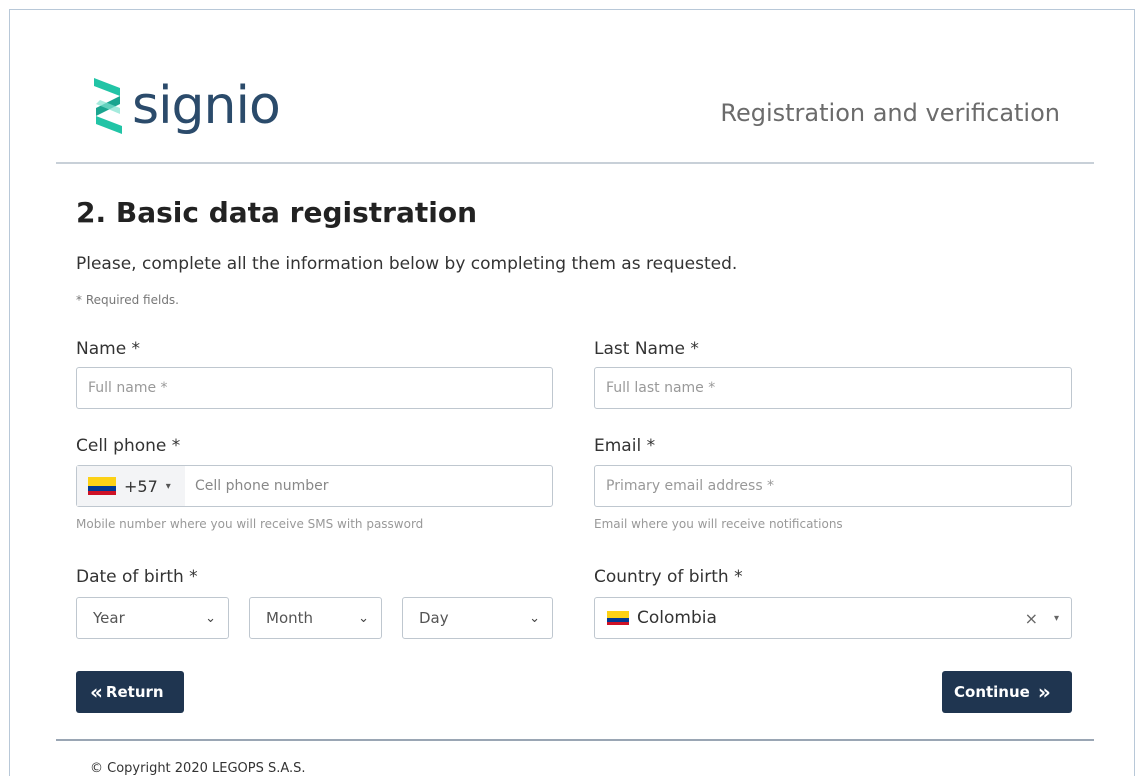 This screenshot has height=776, width=1136. Describe the element at coordinates (206, 106) in the screenshot. I see `logo-wordmark: signio` at that location.